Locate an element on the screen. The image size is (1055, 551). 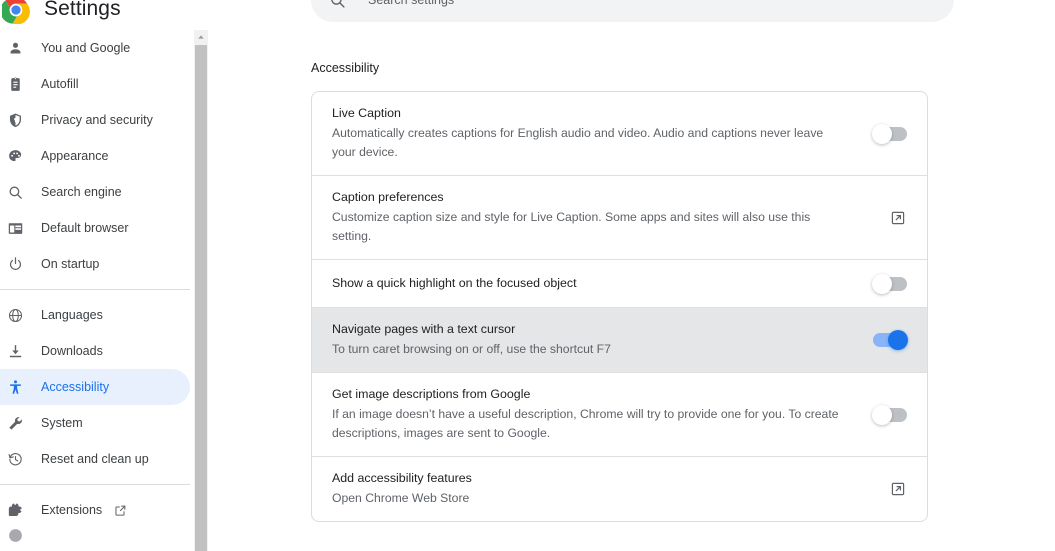
caret-browsing-toggle is located at coordinates (890, 340).